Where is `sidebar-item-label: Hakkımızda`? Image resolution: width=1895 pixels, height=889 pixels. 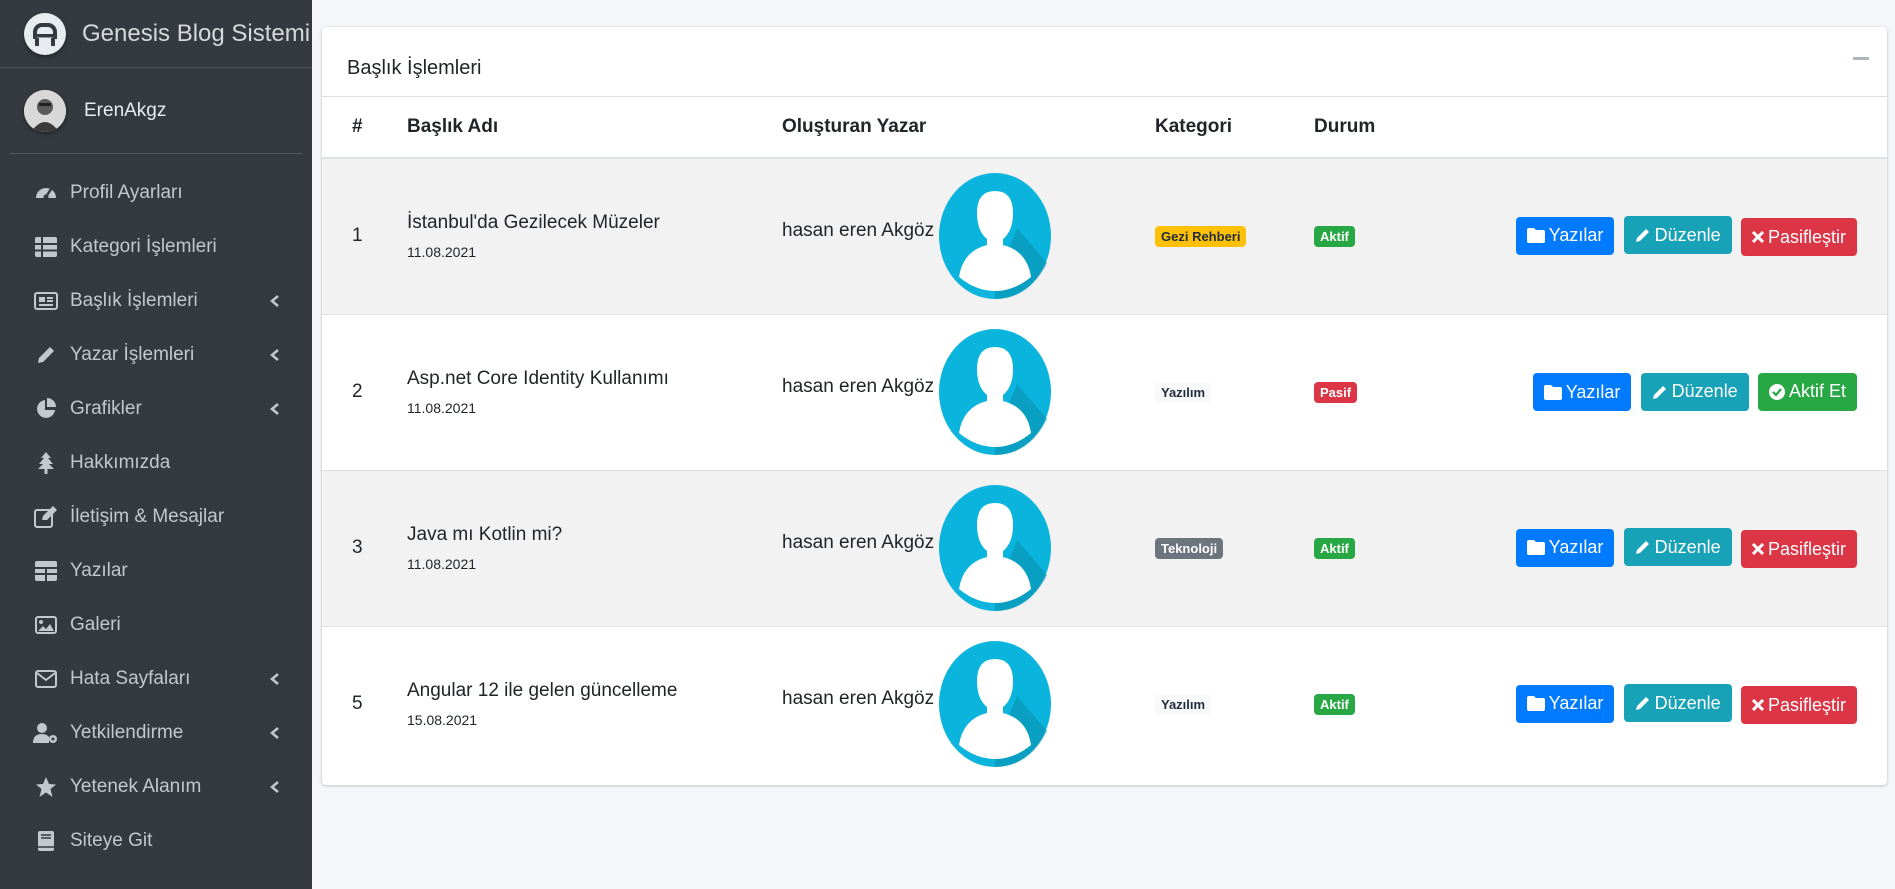 sidebar-item-label: Hakkımızda is located at coordinates (120, 462).